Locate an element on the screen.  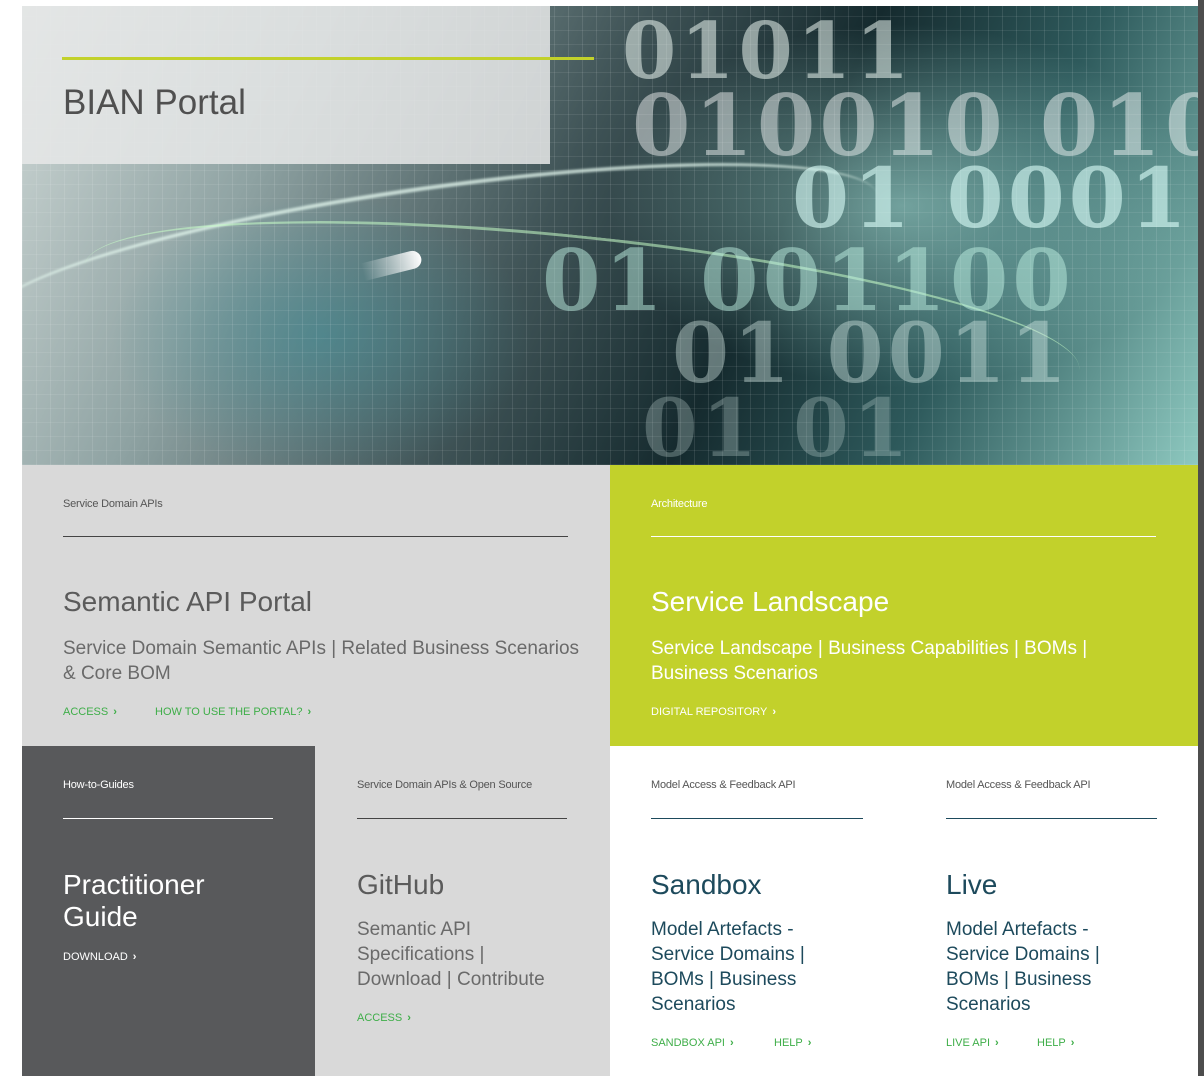
how-to-use-link: HOW TO USE THE PORTAL? › is located at coordinates (233, 712).